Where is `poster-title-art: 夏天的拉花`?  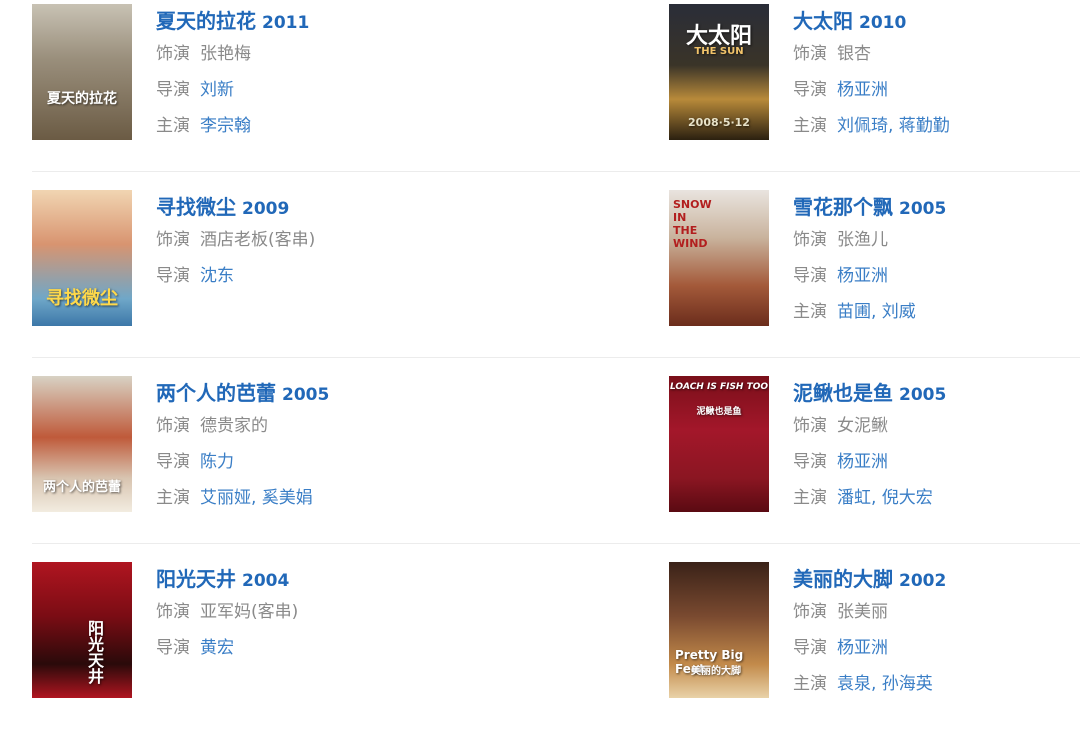
poster-title-art: 夏天的拉花 is located at coordinates (82, 99).